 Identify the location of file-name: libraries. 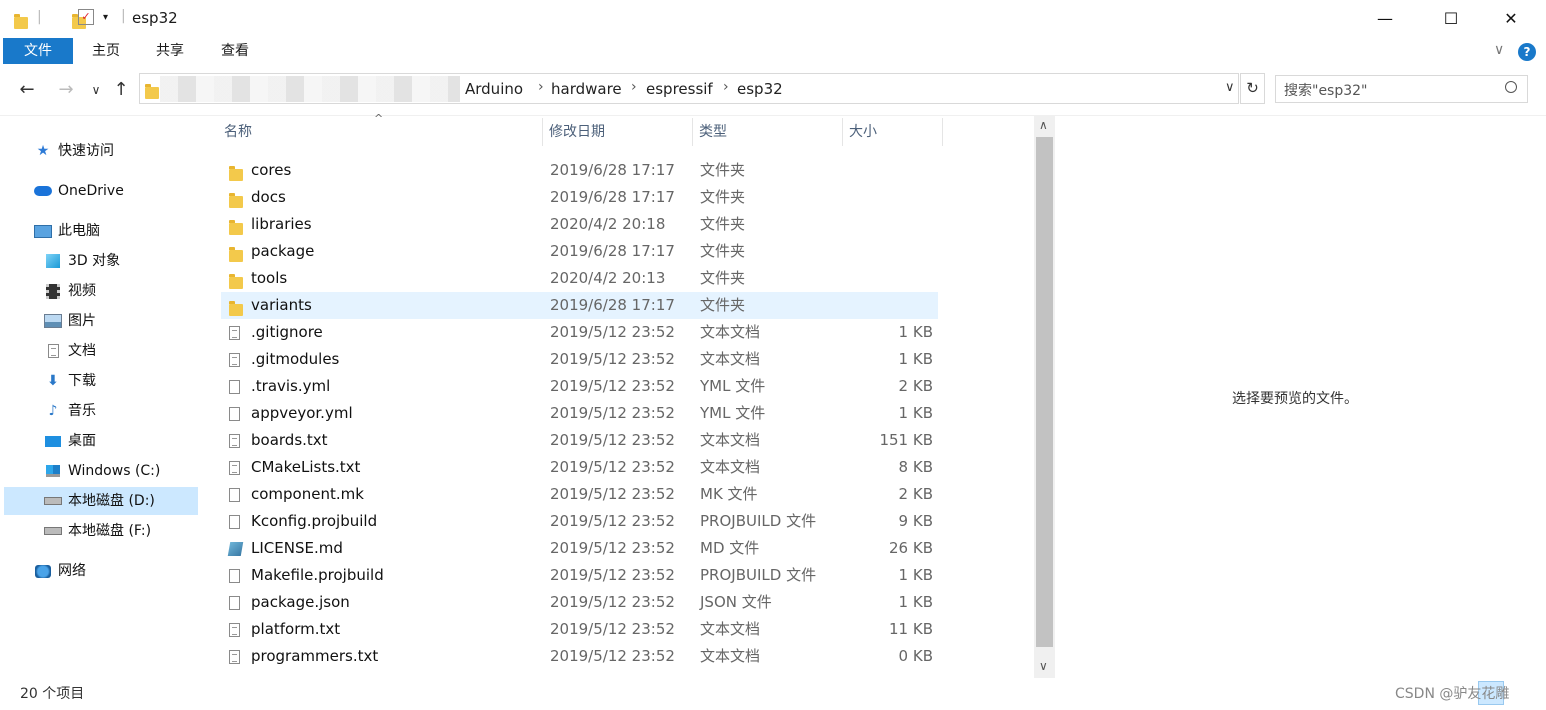
(281, 224).